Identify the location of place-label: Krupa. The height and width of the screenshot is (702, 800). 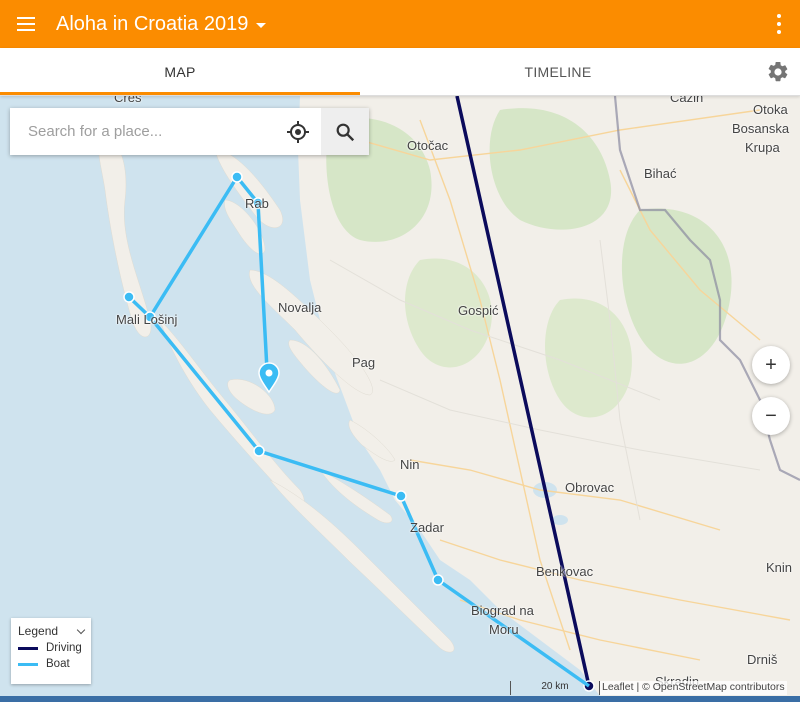
(762, 147).